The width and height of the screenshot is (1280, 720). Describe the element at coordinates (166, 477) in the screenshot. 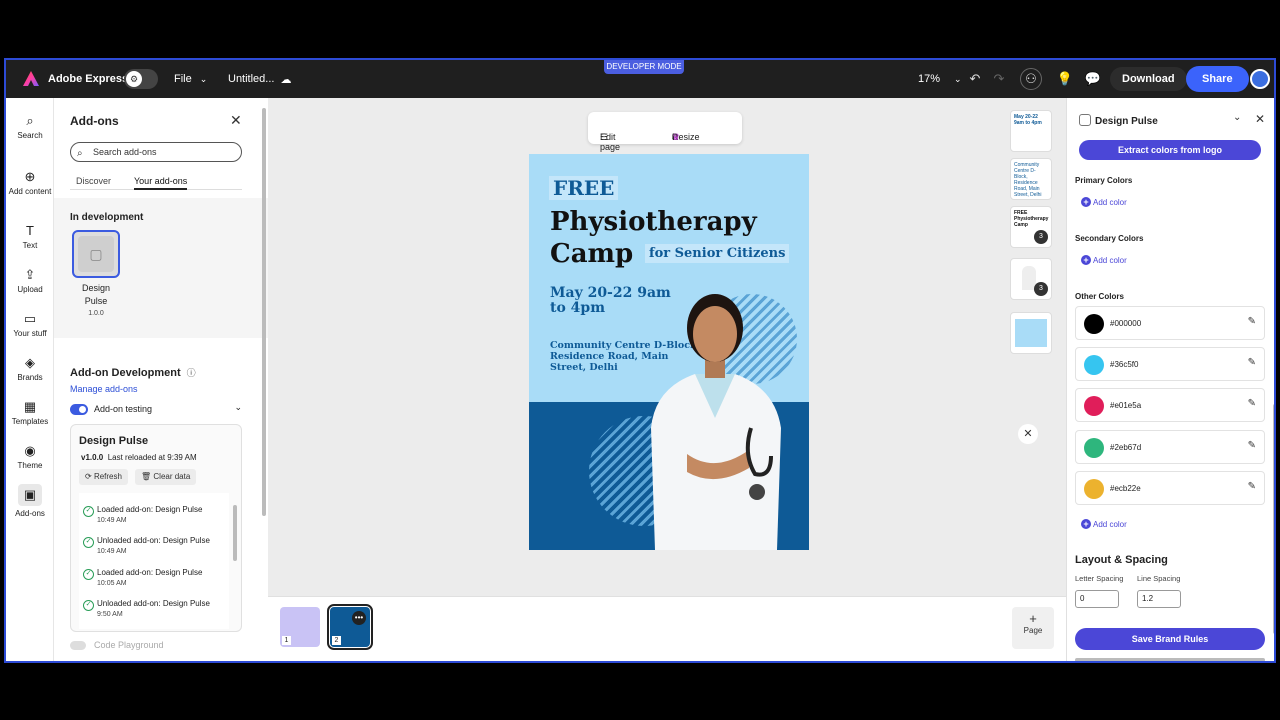

I see `clear-data-button: 🗑 Clear data` at that location.